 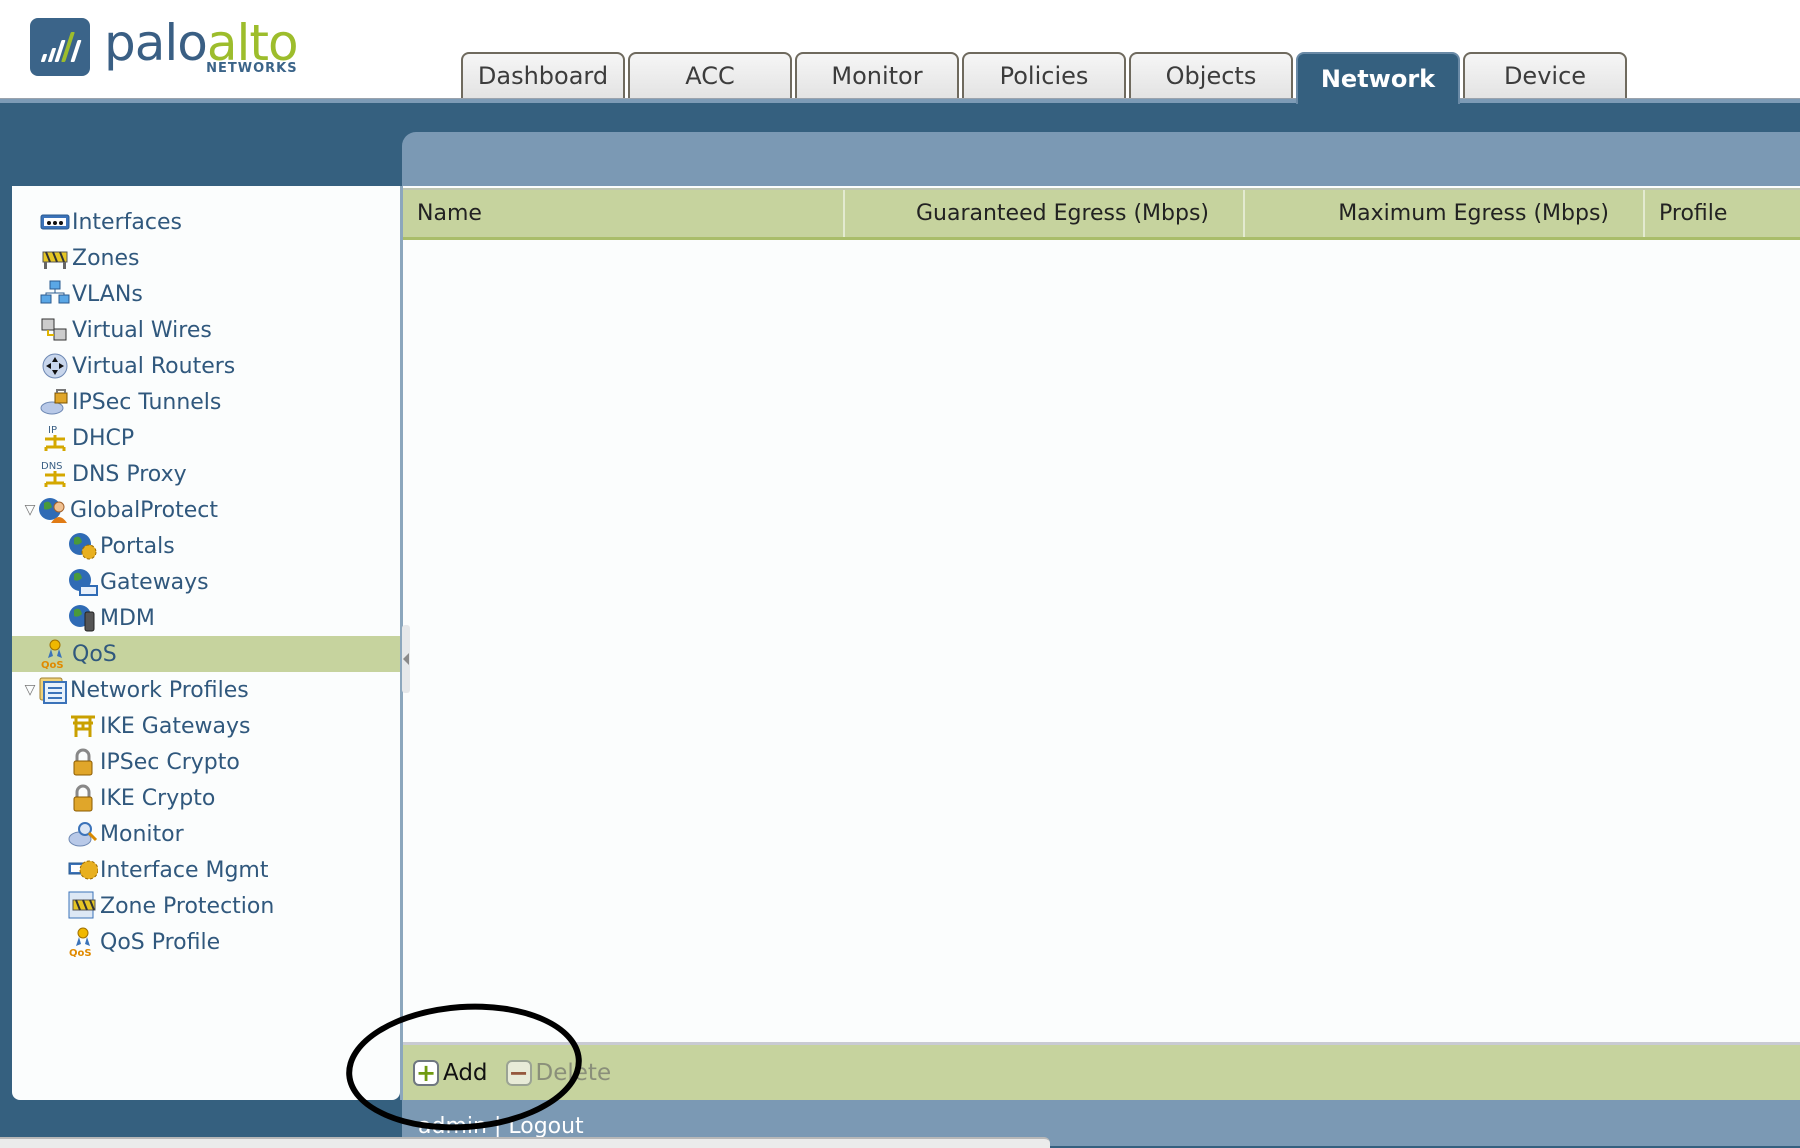 What do you see at coordinates (55, 438) in the screenshot?
I see `dhcp-ip-icon: IP` at bounding box center [55, 438].